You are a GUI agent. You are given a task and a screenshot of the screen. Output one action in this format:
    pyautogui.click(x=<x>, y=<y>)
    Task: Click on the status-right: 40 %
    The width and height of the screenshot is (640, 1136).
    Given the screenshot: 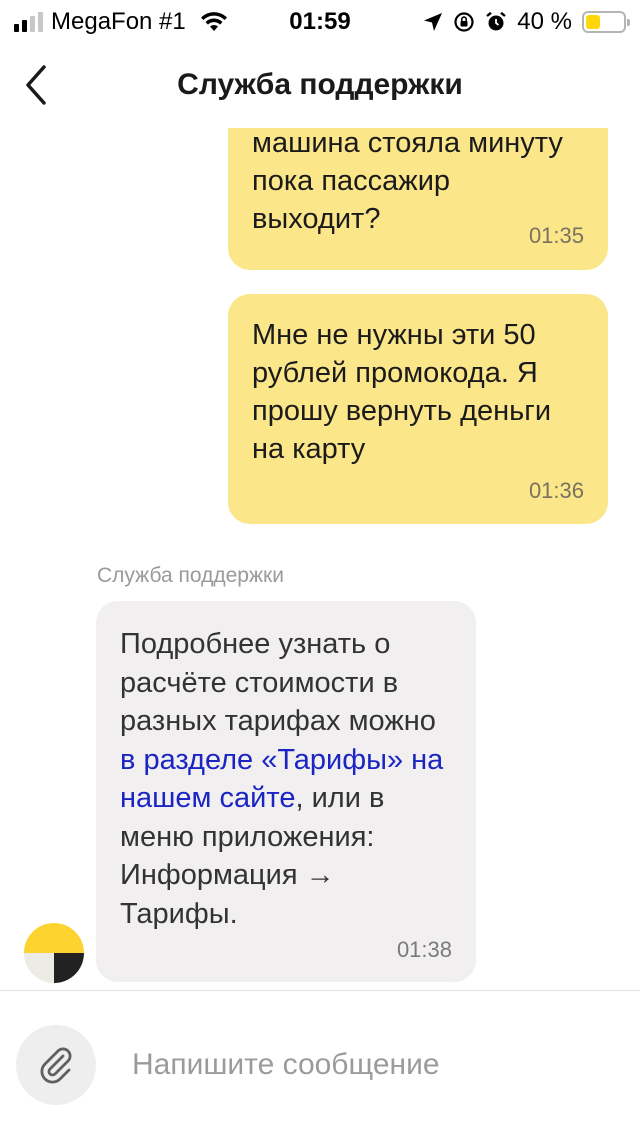 What is the action you would take?
    pyautogui.click(x=526, y=22)
    